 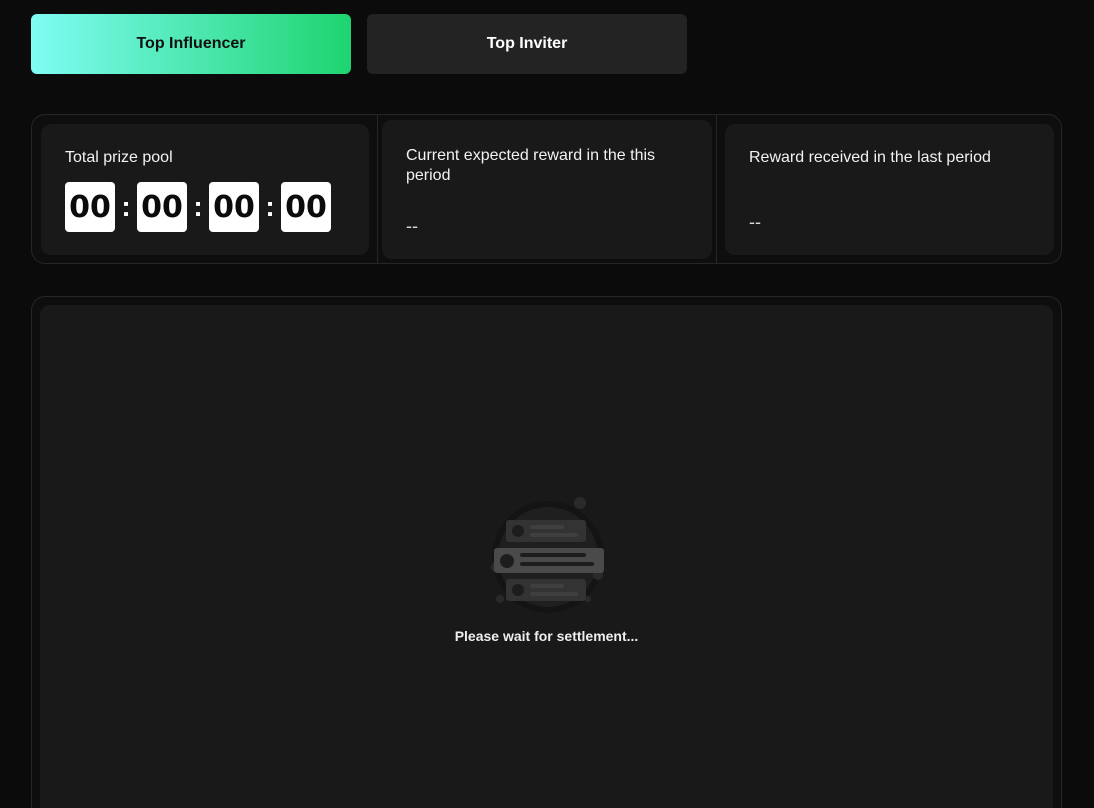 I want to click on expected-reward-value: --, so click(x=412, y=226).